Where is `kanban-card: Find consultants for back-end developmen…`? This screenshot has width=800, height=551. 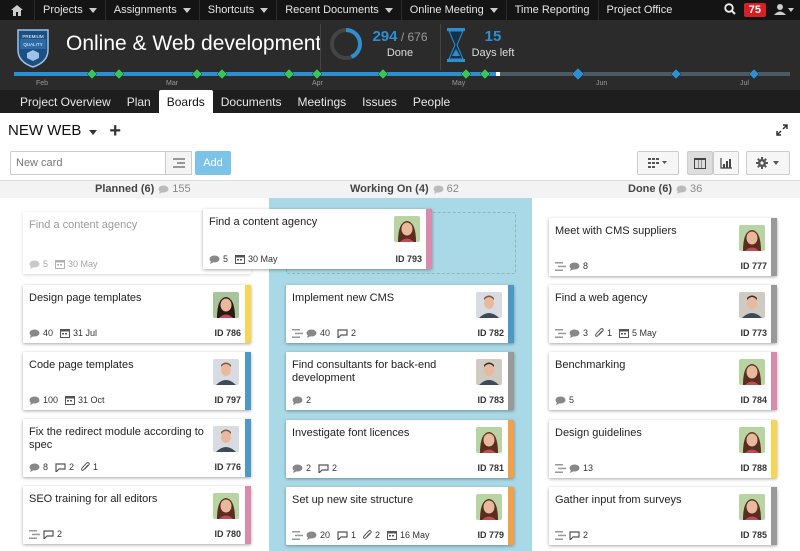 kanban-card: Find consultants for back-end developmen… is located at coordinates (400, 381).